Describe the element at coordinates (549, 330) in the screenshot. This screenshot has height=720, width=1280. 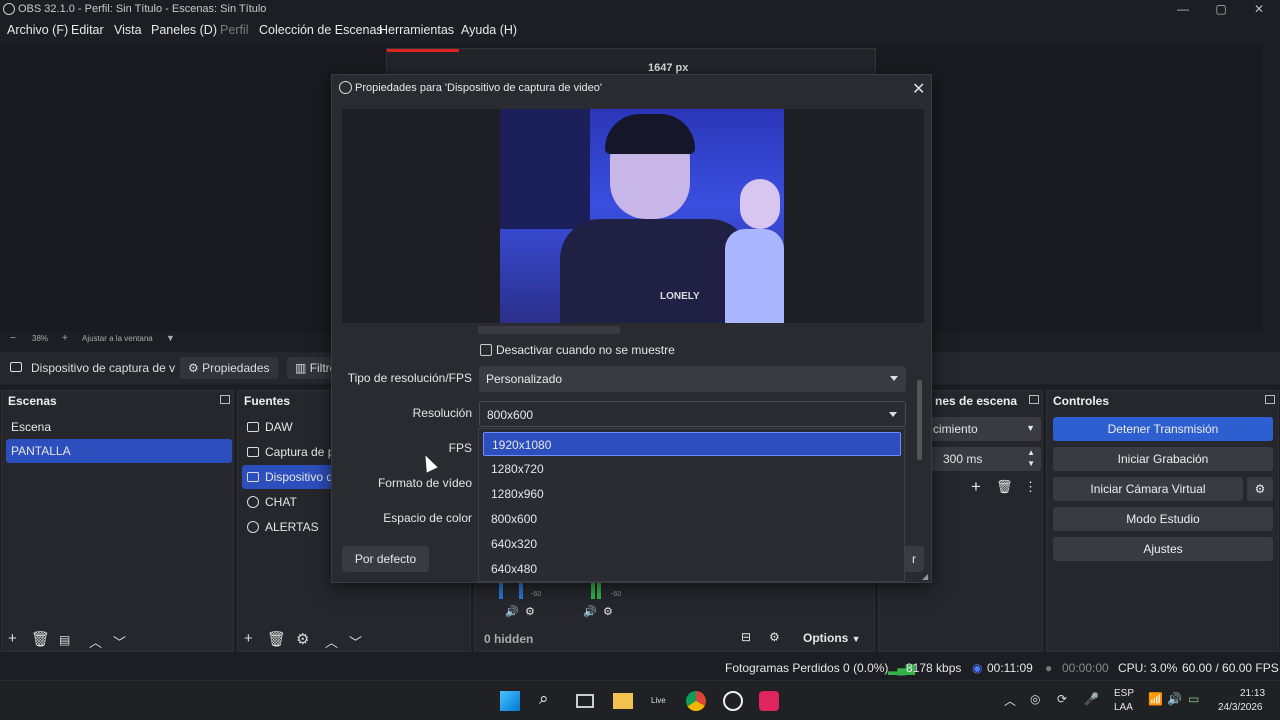
I see `horizontal-scrollbar` at that location.